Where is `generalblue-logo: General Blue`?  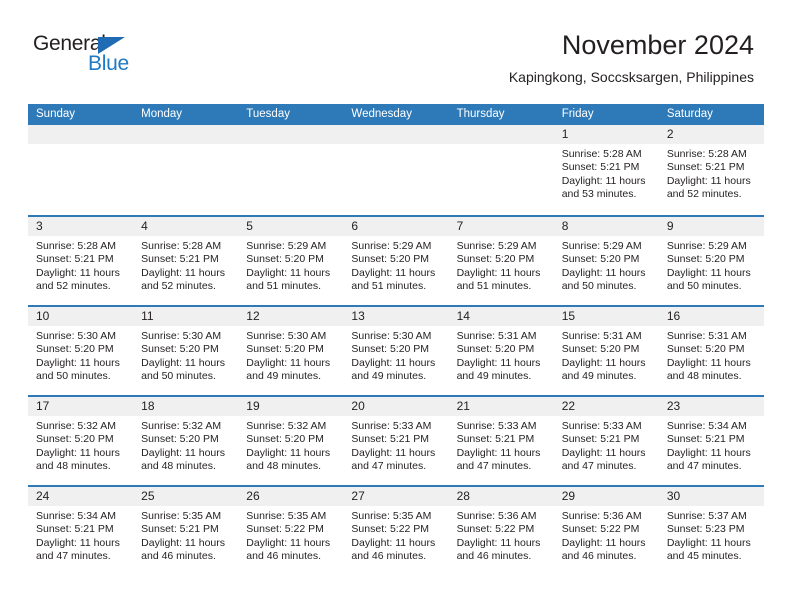
generalblue-logo: General Blue is located at coordinates (123, 56).